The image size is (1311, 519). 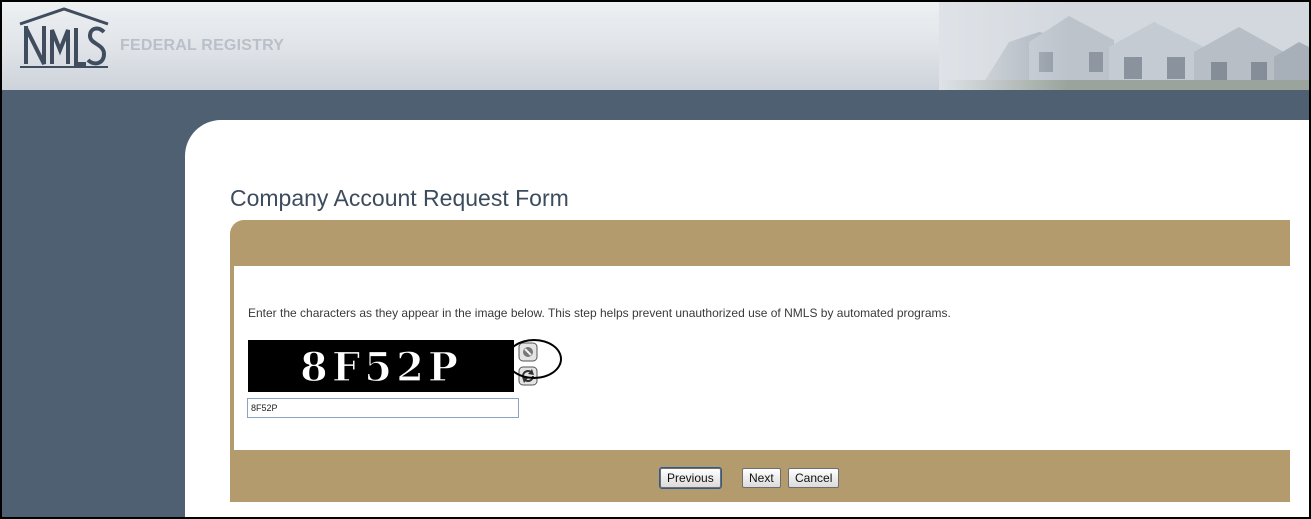 I want to click on audio-icon, so click(x=528, y=352).